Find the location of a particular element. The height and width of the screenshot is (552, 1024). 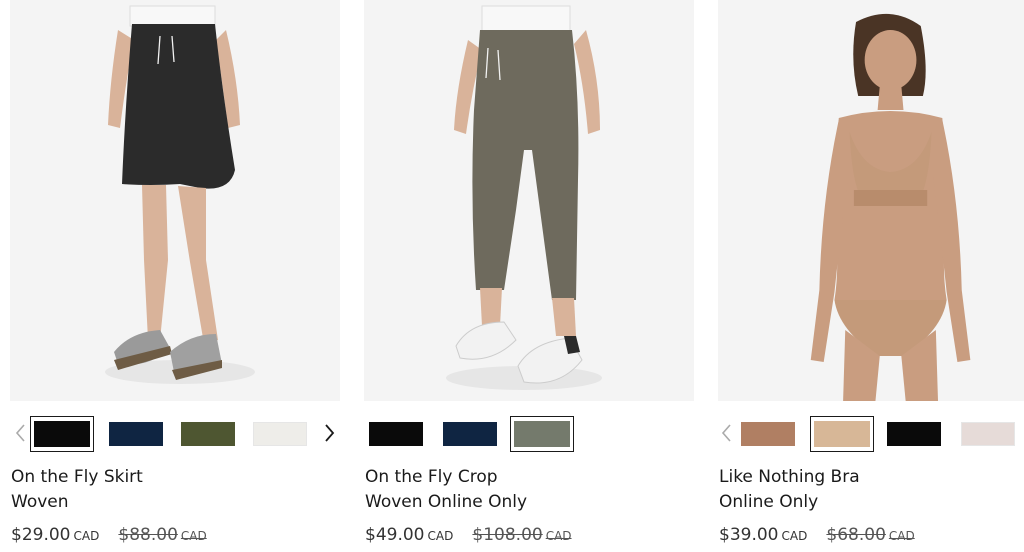

product-name-line-1: On the Fly Crop is located at coordinates (525, 477).